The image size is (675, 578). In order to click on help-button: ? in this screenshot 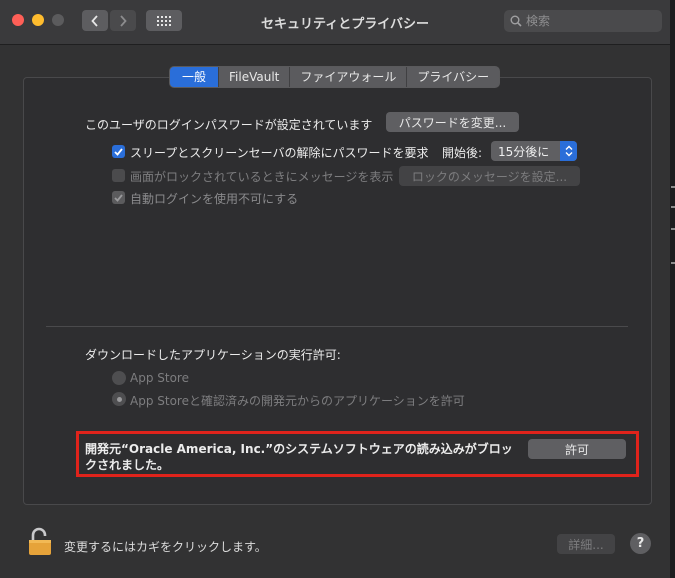, I will do `click(640, 543)`.